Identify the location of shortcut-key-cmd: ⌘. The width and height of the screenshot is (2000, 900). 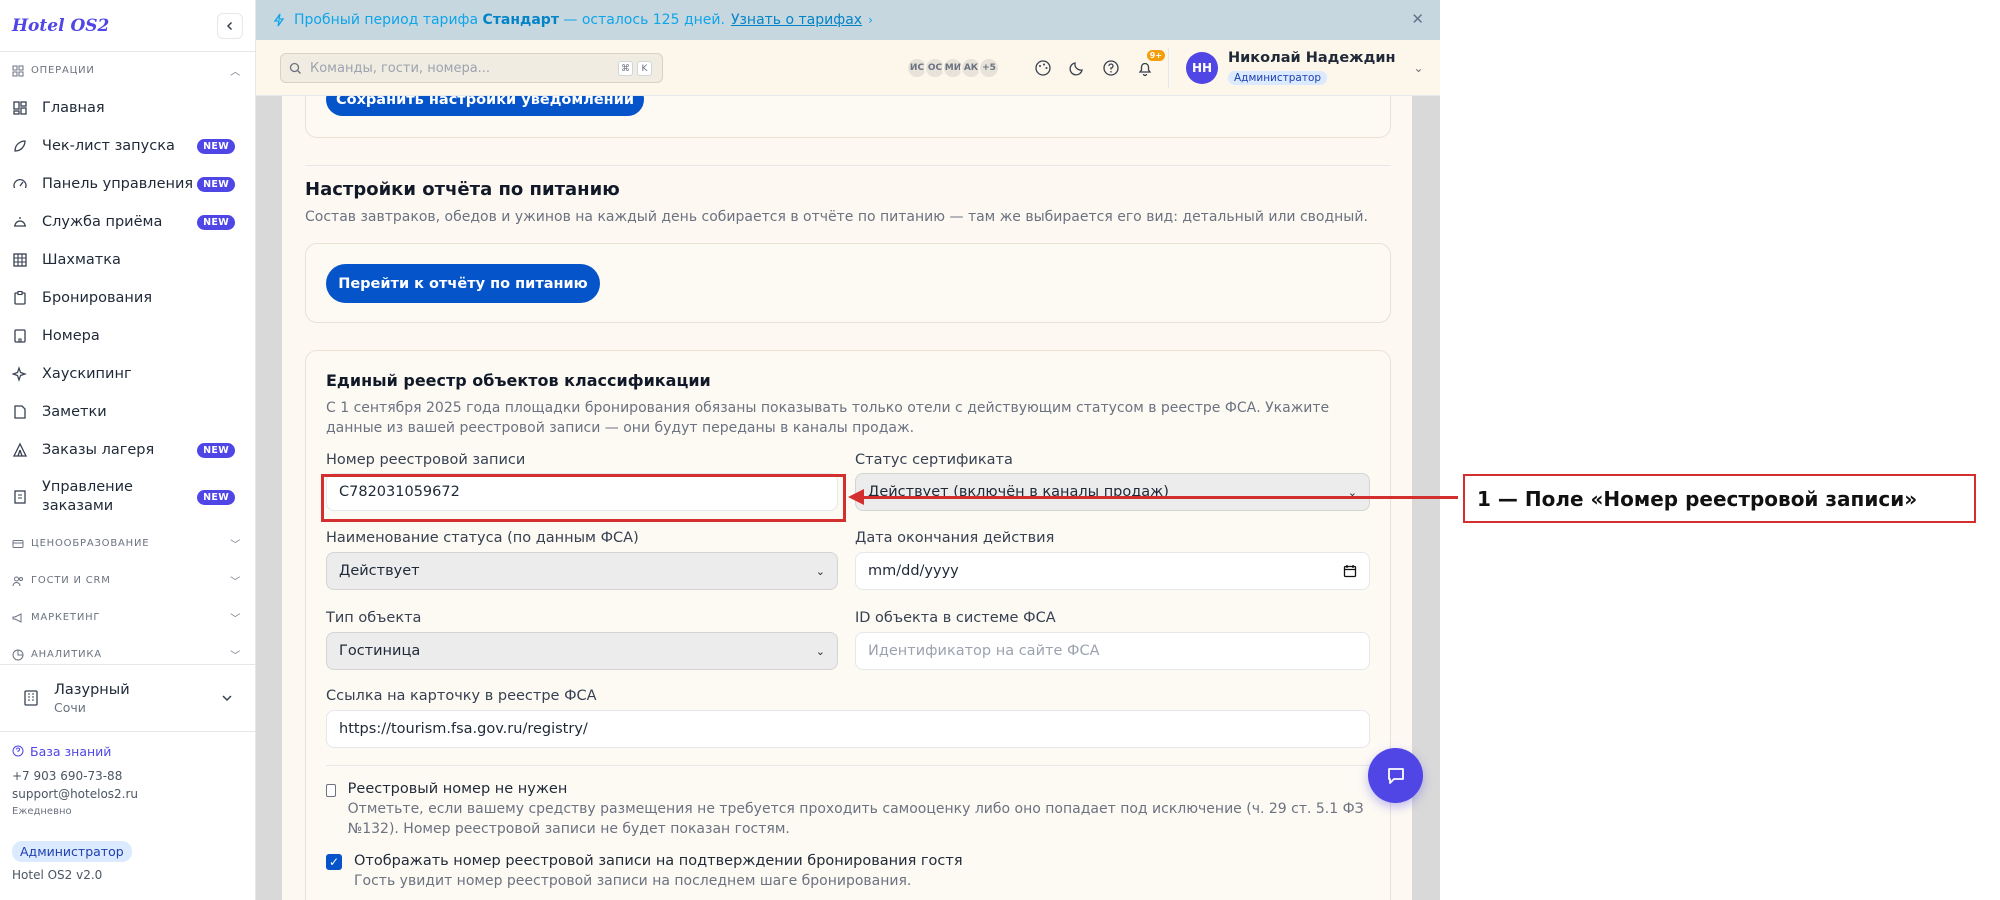
(625, 68).